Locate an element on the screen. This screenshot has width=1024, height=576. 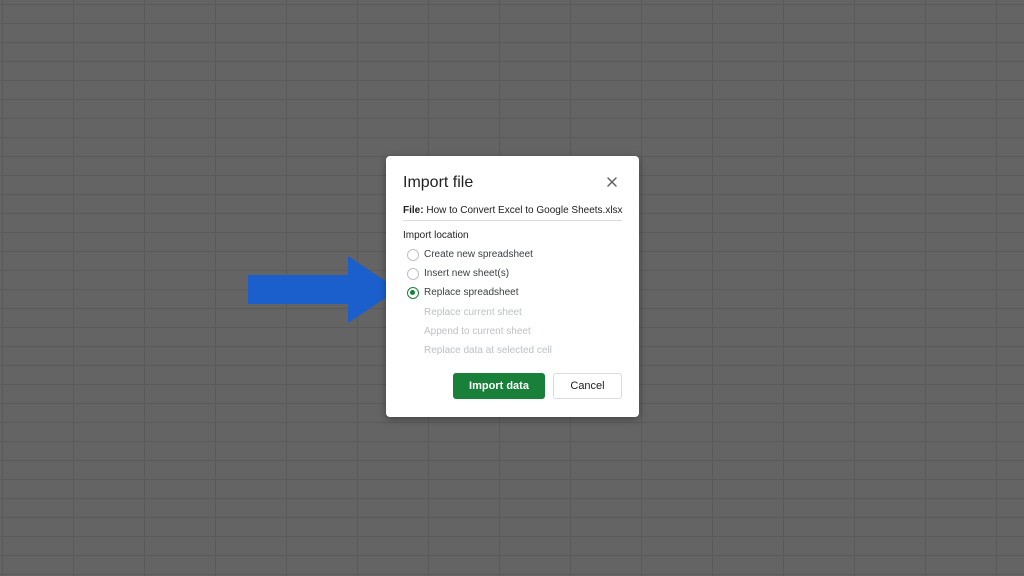
option-label: Replace current sheet is located at coordinates (473, 312).